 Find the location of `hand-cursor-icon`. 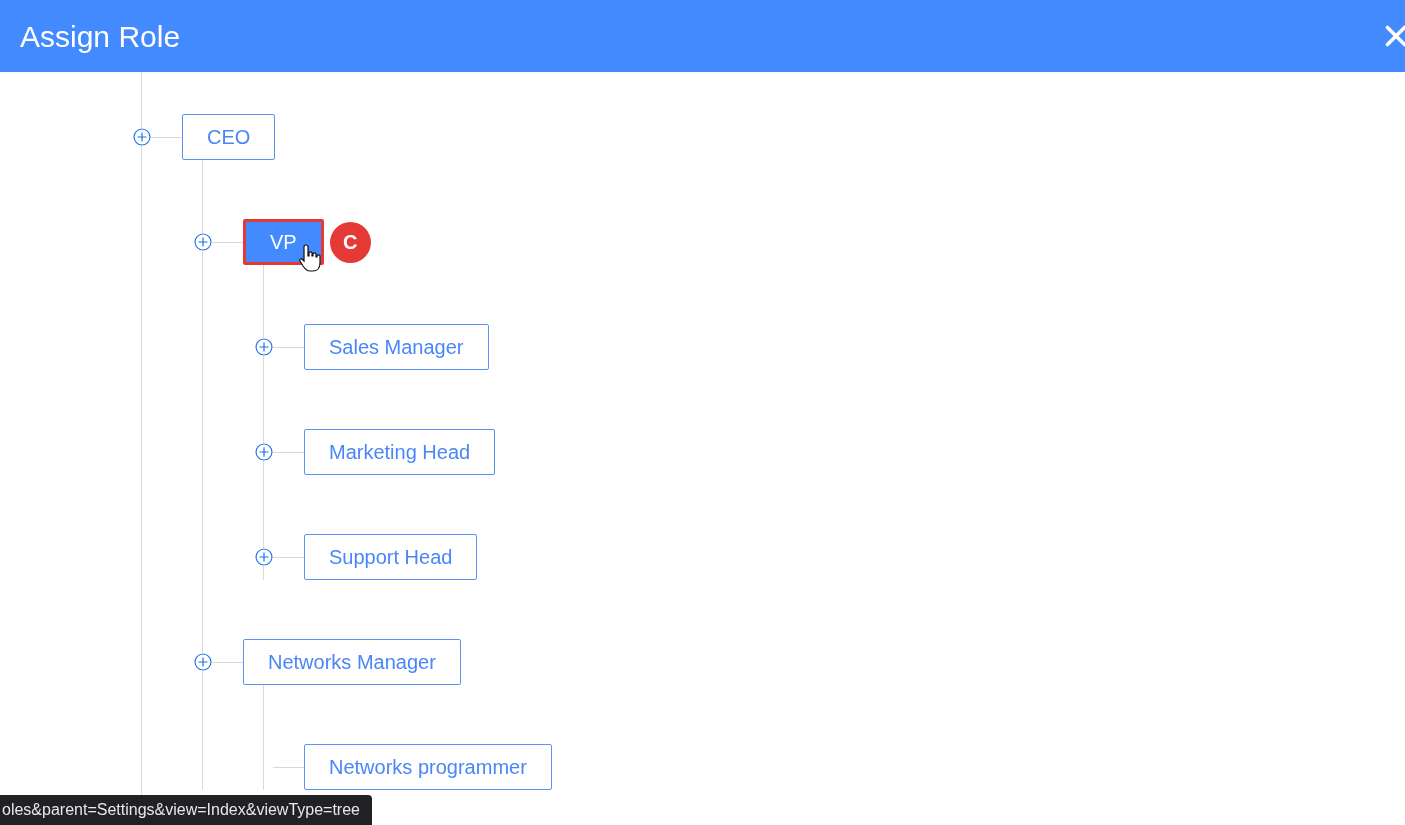

hand-cursor-icon is located at coordinates (310, 259).